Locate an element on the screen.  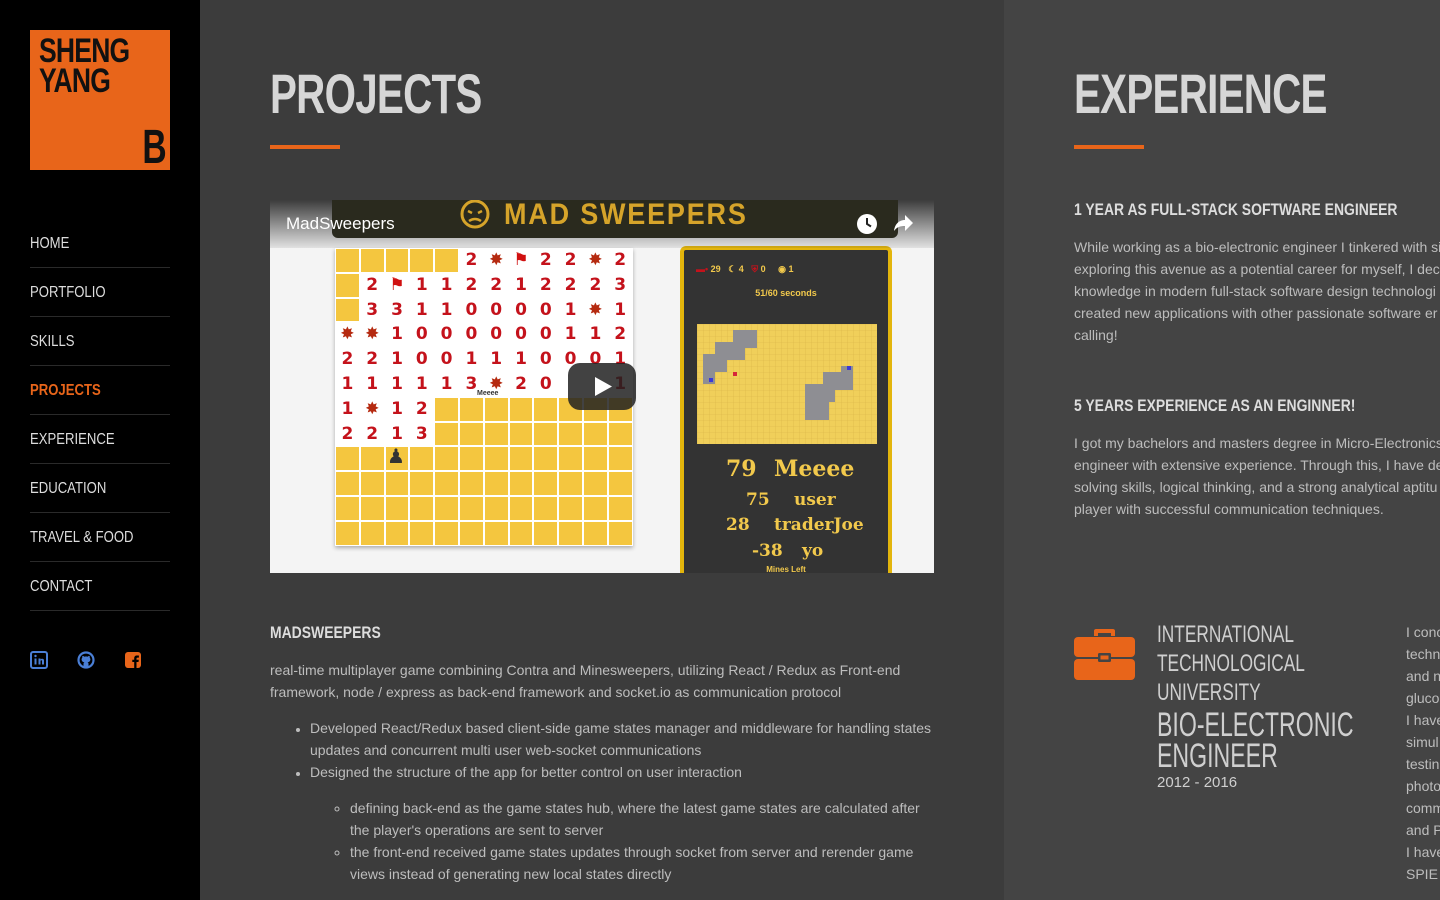
share-icon is located at coordinates (903, 224).